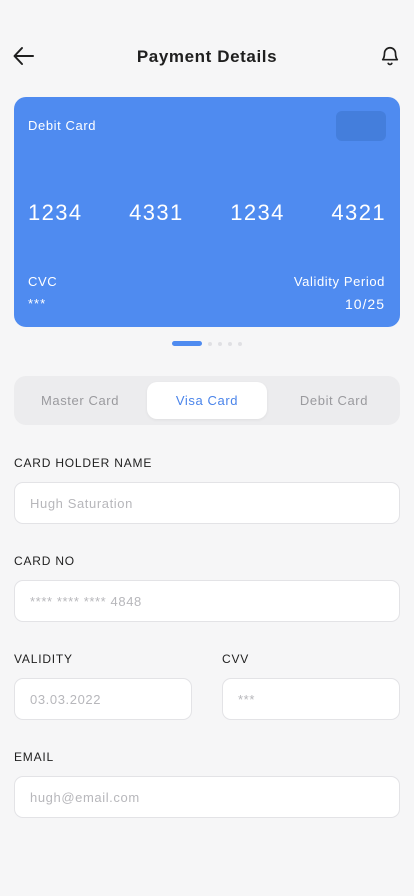 This screenshot has height=896, width=414. Describe the element at coordinates (103, 699) in the screenshot. I see `validity-input` at that location.